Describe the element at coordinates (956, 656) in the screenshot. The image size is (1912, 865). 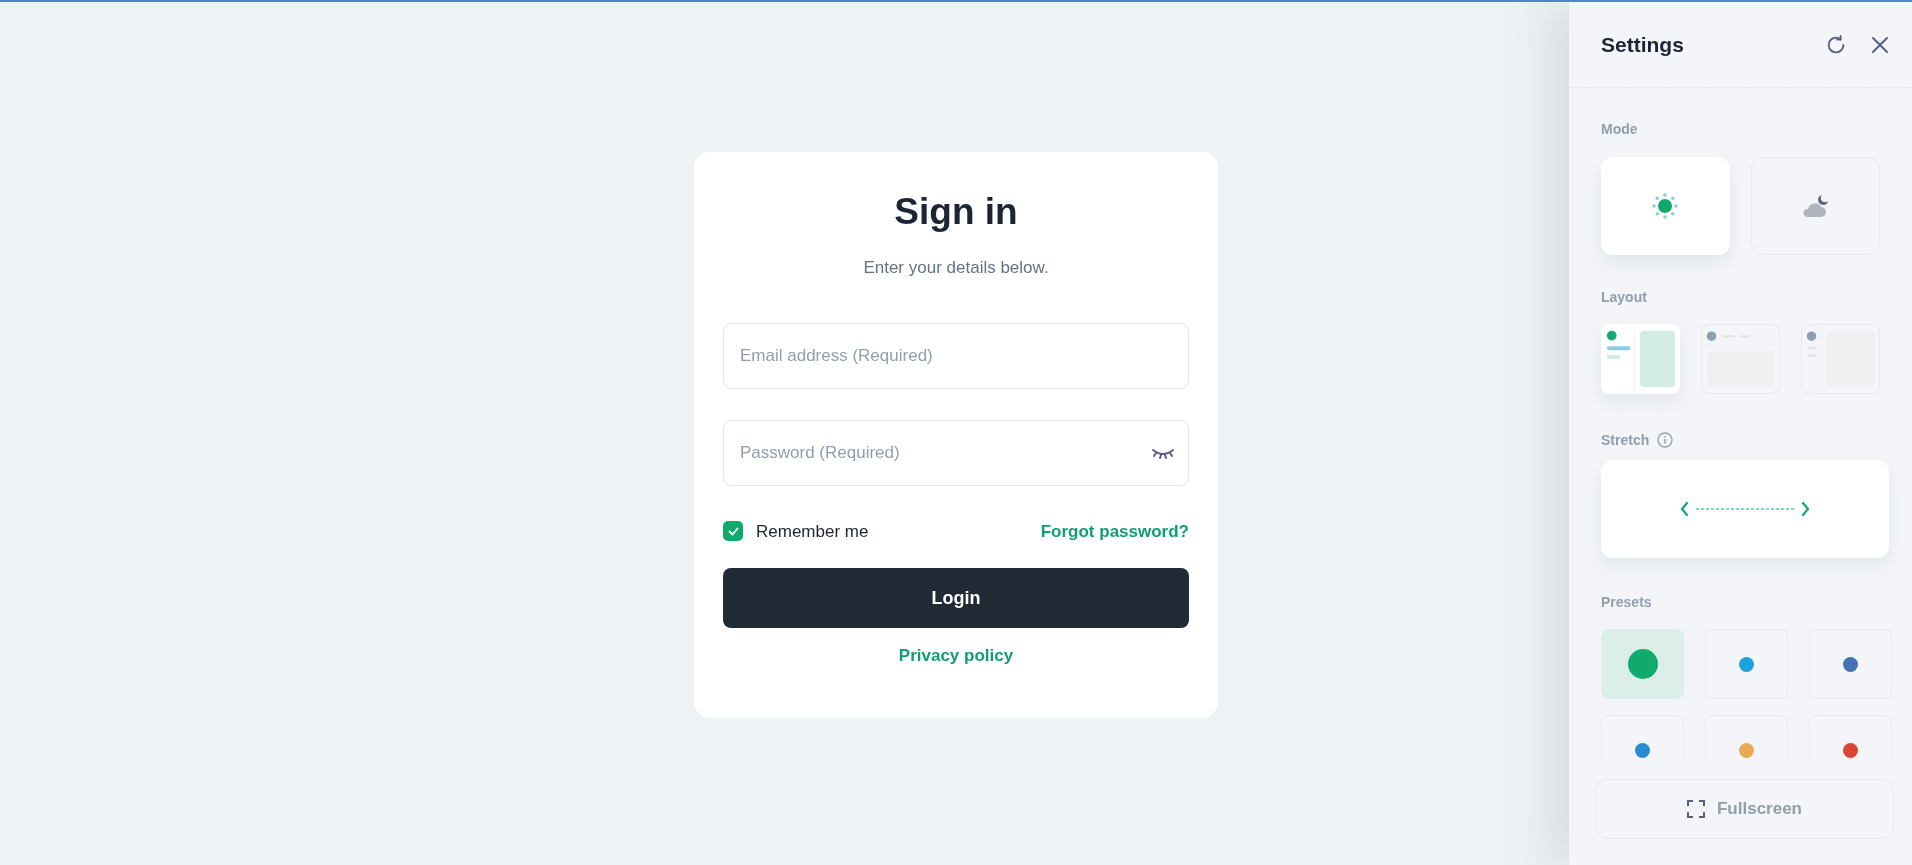
I see `privacy-policy-link: Privacy policy` at that location.